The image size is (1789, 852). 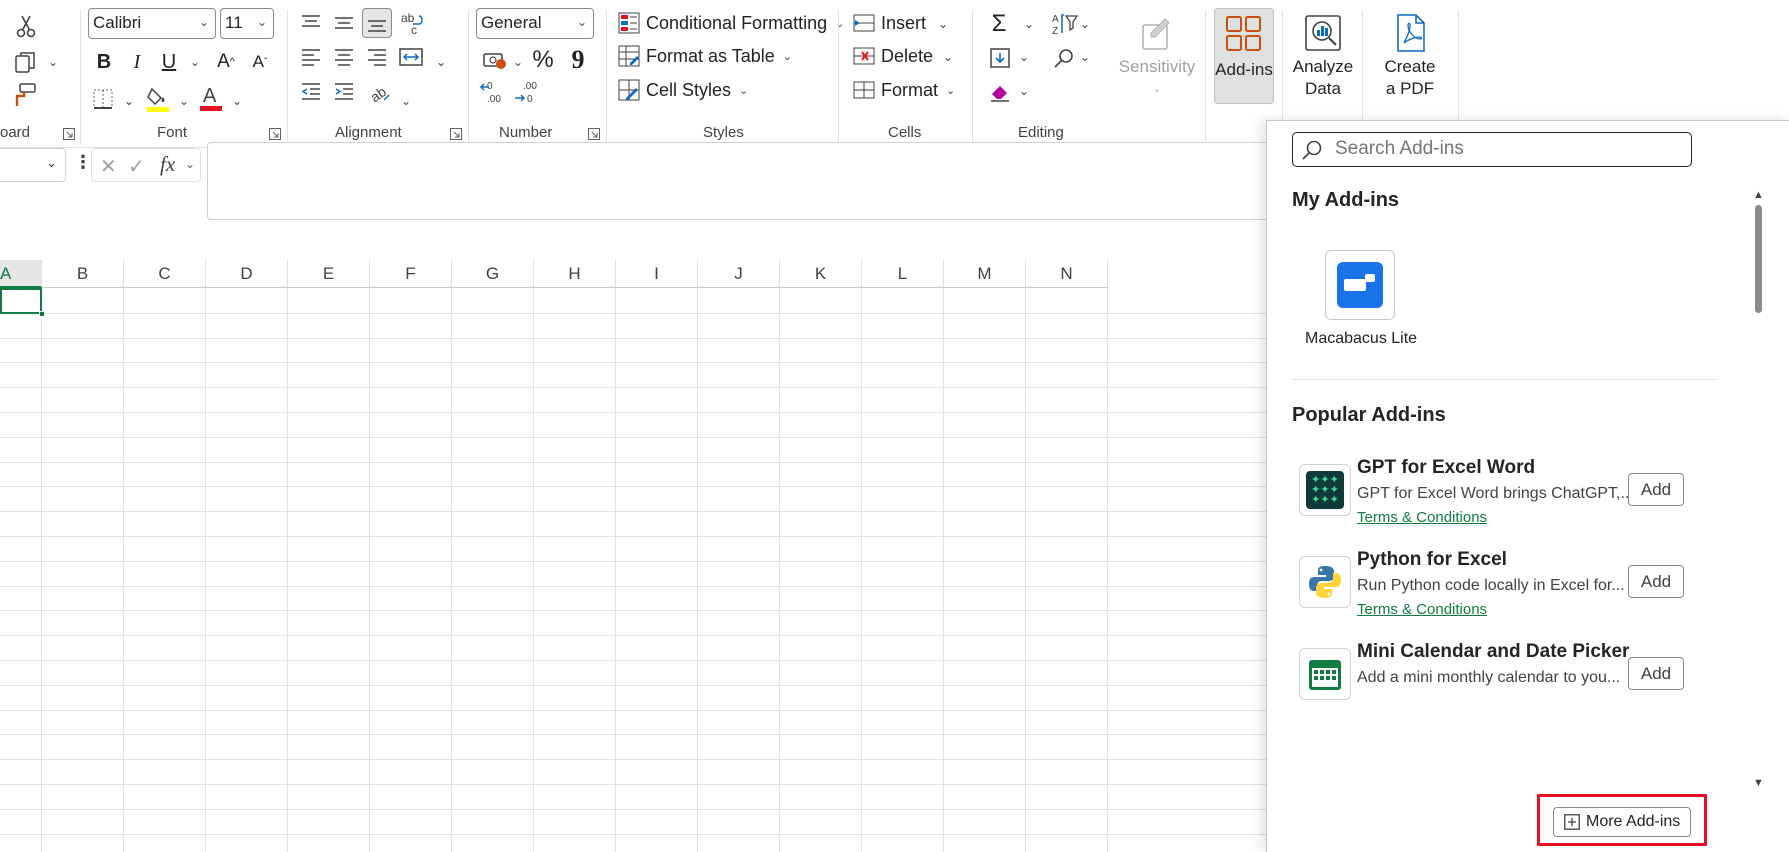 I want to click on find-select-icon, so click(x=1064, y=58).